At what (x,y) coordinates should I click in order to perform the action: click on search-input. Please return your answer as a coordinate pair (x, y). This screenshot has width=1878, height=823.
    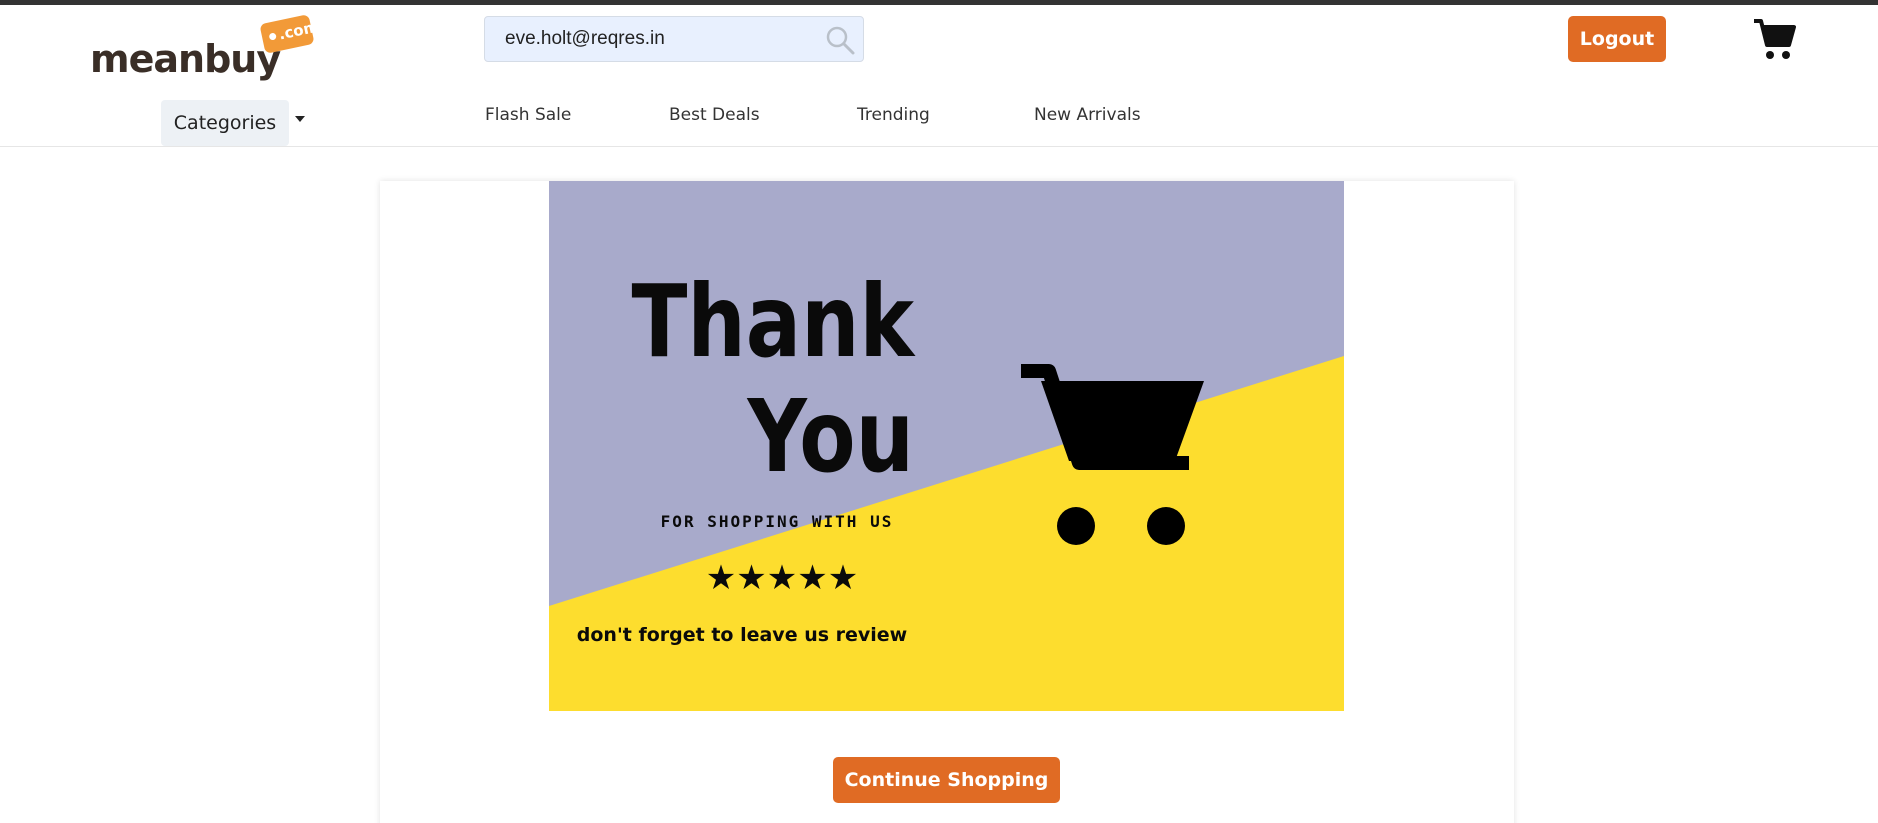
    Looking at the image, I should click on (650, 39).